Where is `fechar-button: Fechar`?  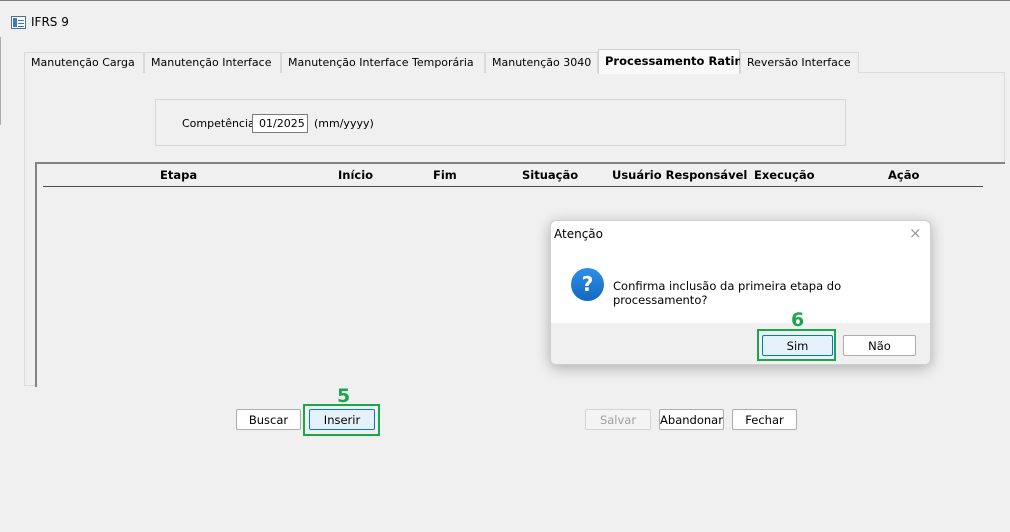
fechar-button: Fechar is located at coordinates (764, 419).